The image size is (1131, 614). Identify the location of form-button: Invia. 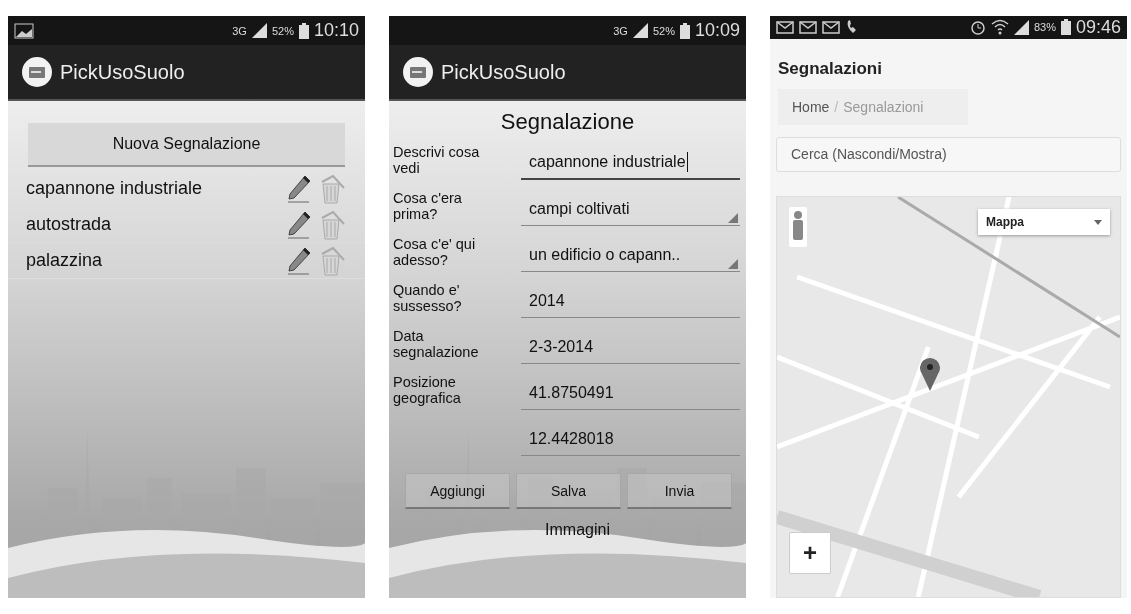
(679, 491).